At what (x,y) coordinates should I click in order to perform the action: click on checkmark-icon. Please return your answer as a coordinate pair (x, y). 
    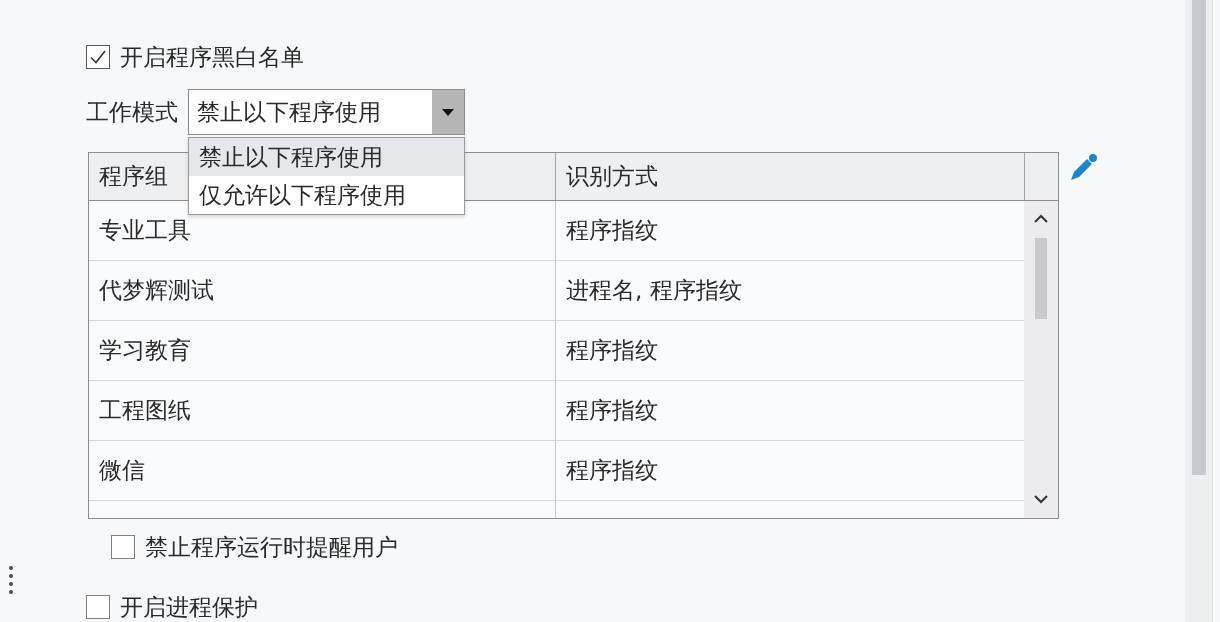
    Looking at the image, I should click on (98, 57).